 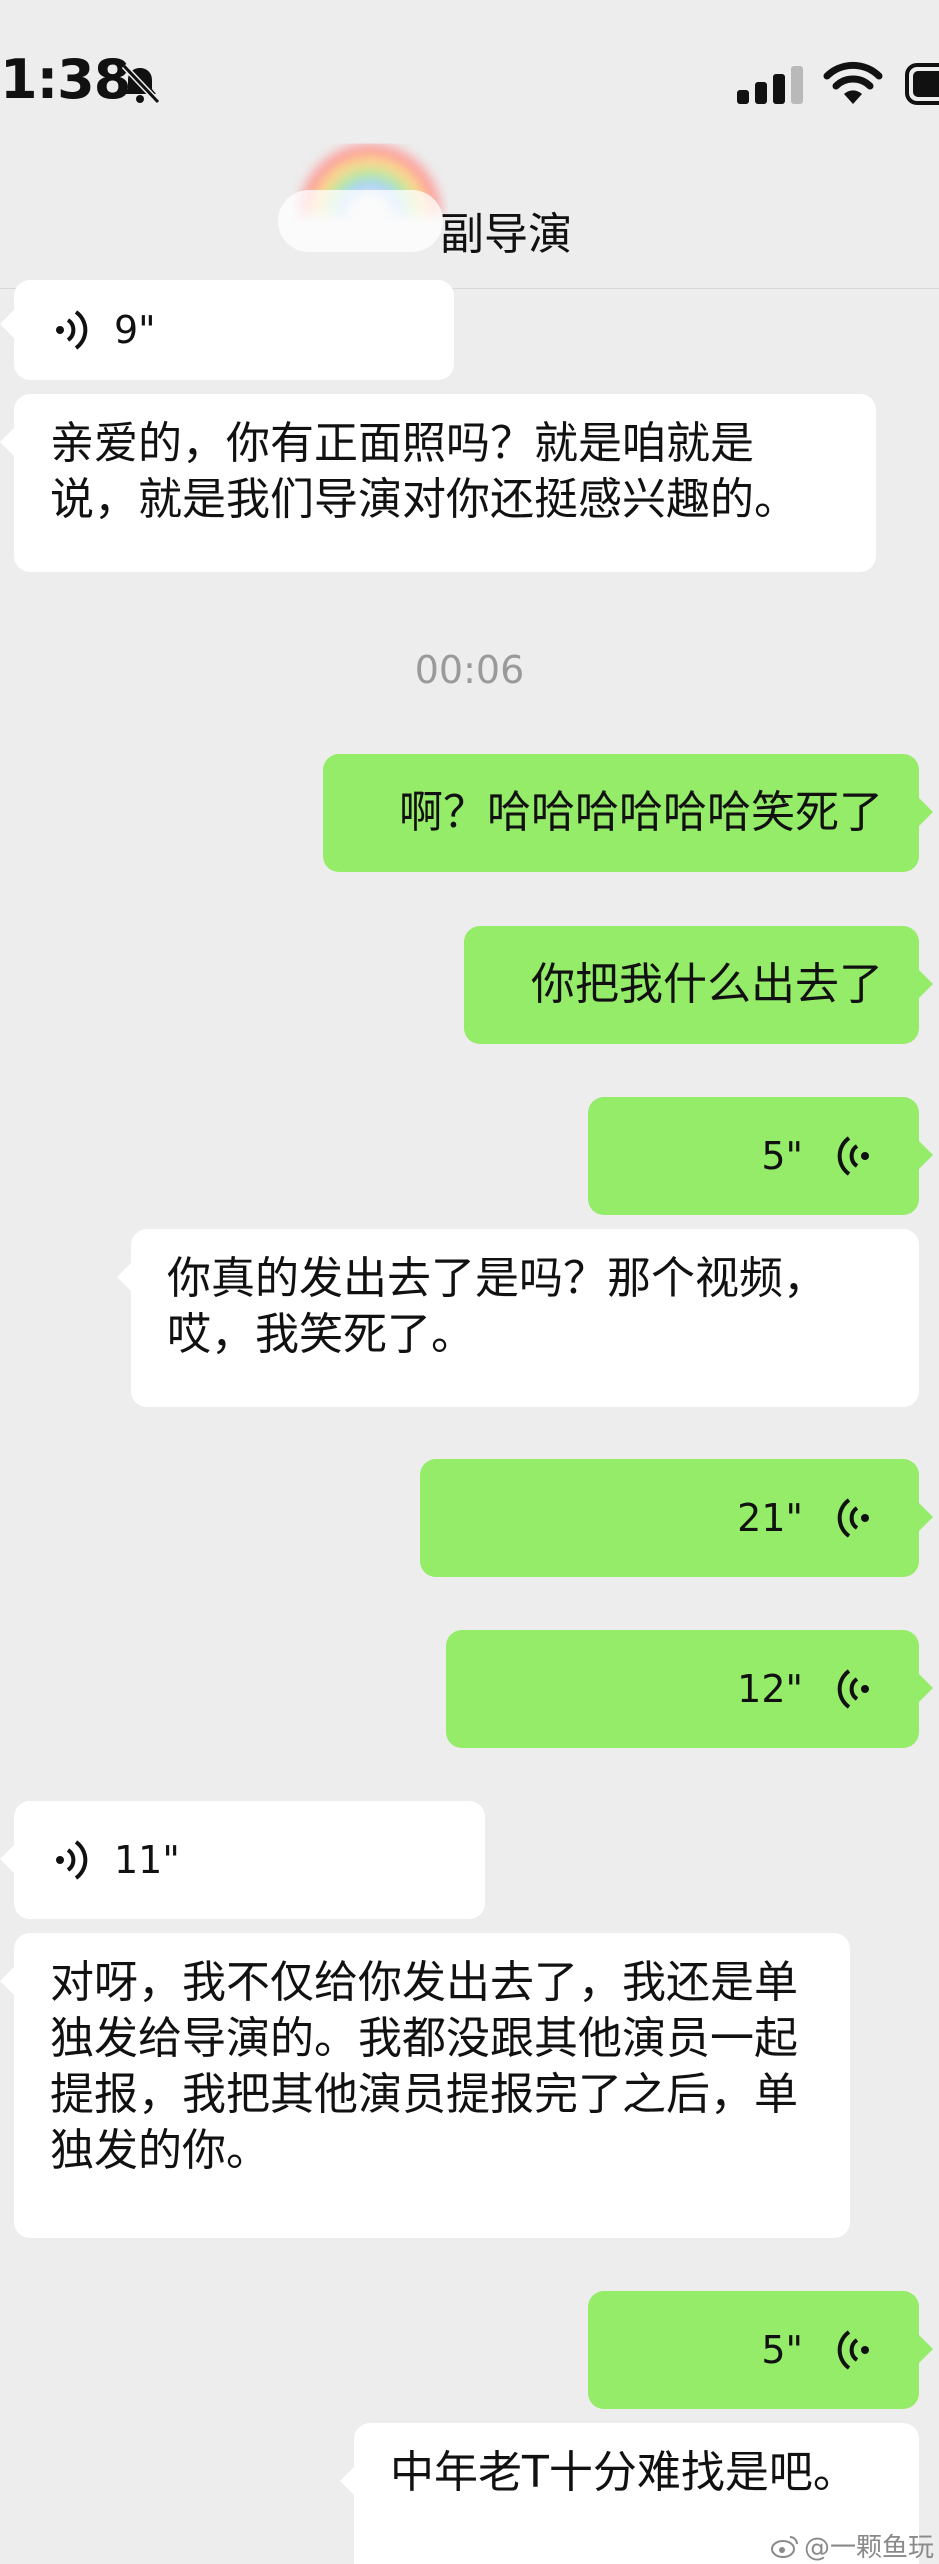 What do you see at coordinates (141, 84) in the screenshot?
I see `bell-slash-icon` at bounding box center [141, 84].